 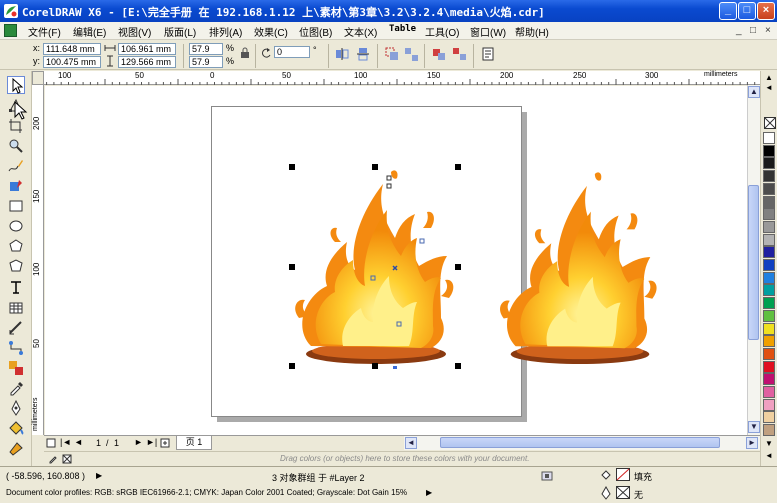 What do you see at coordinates (225, 31) in the screenshot?
I see `menu-arrange: 排列(A)` at bounding box center [225, 31].